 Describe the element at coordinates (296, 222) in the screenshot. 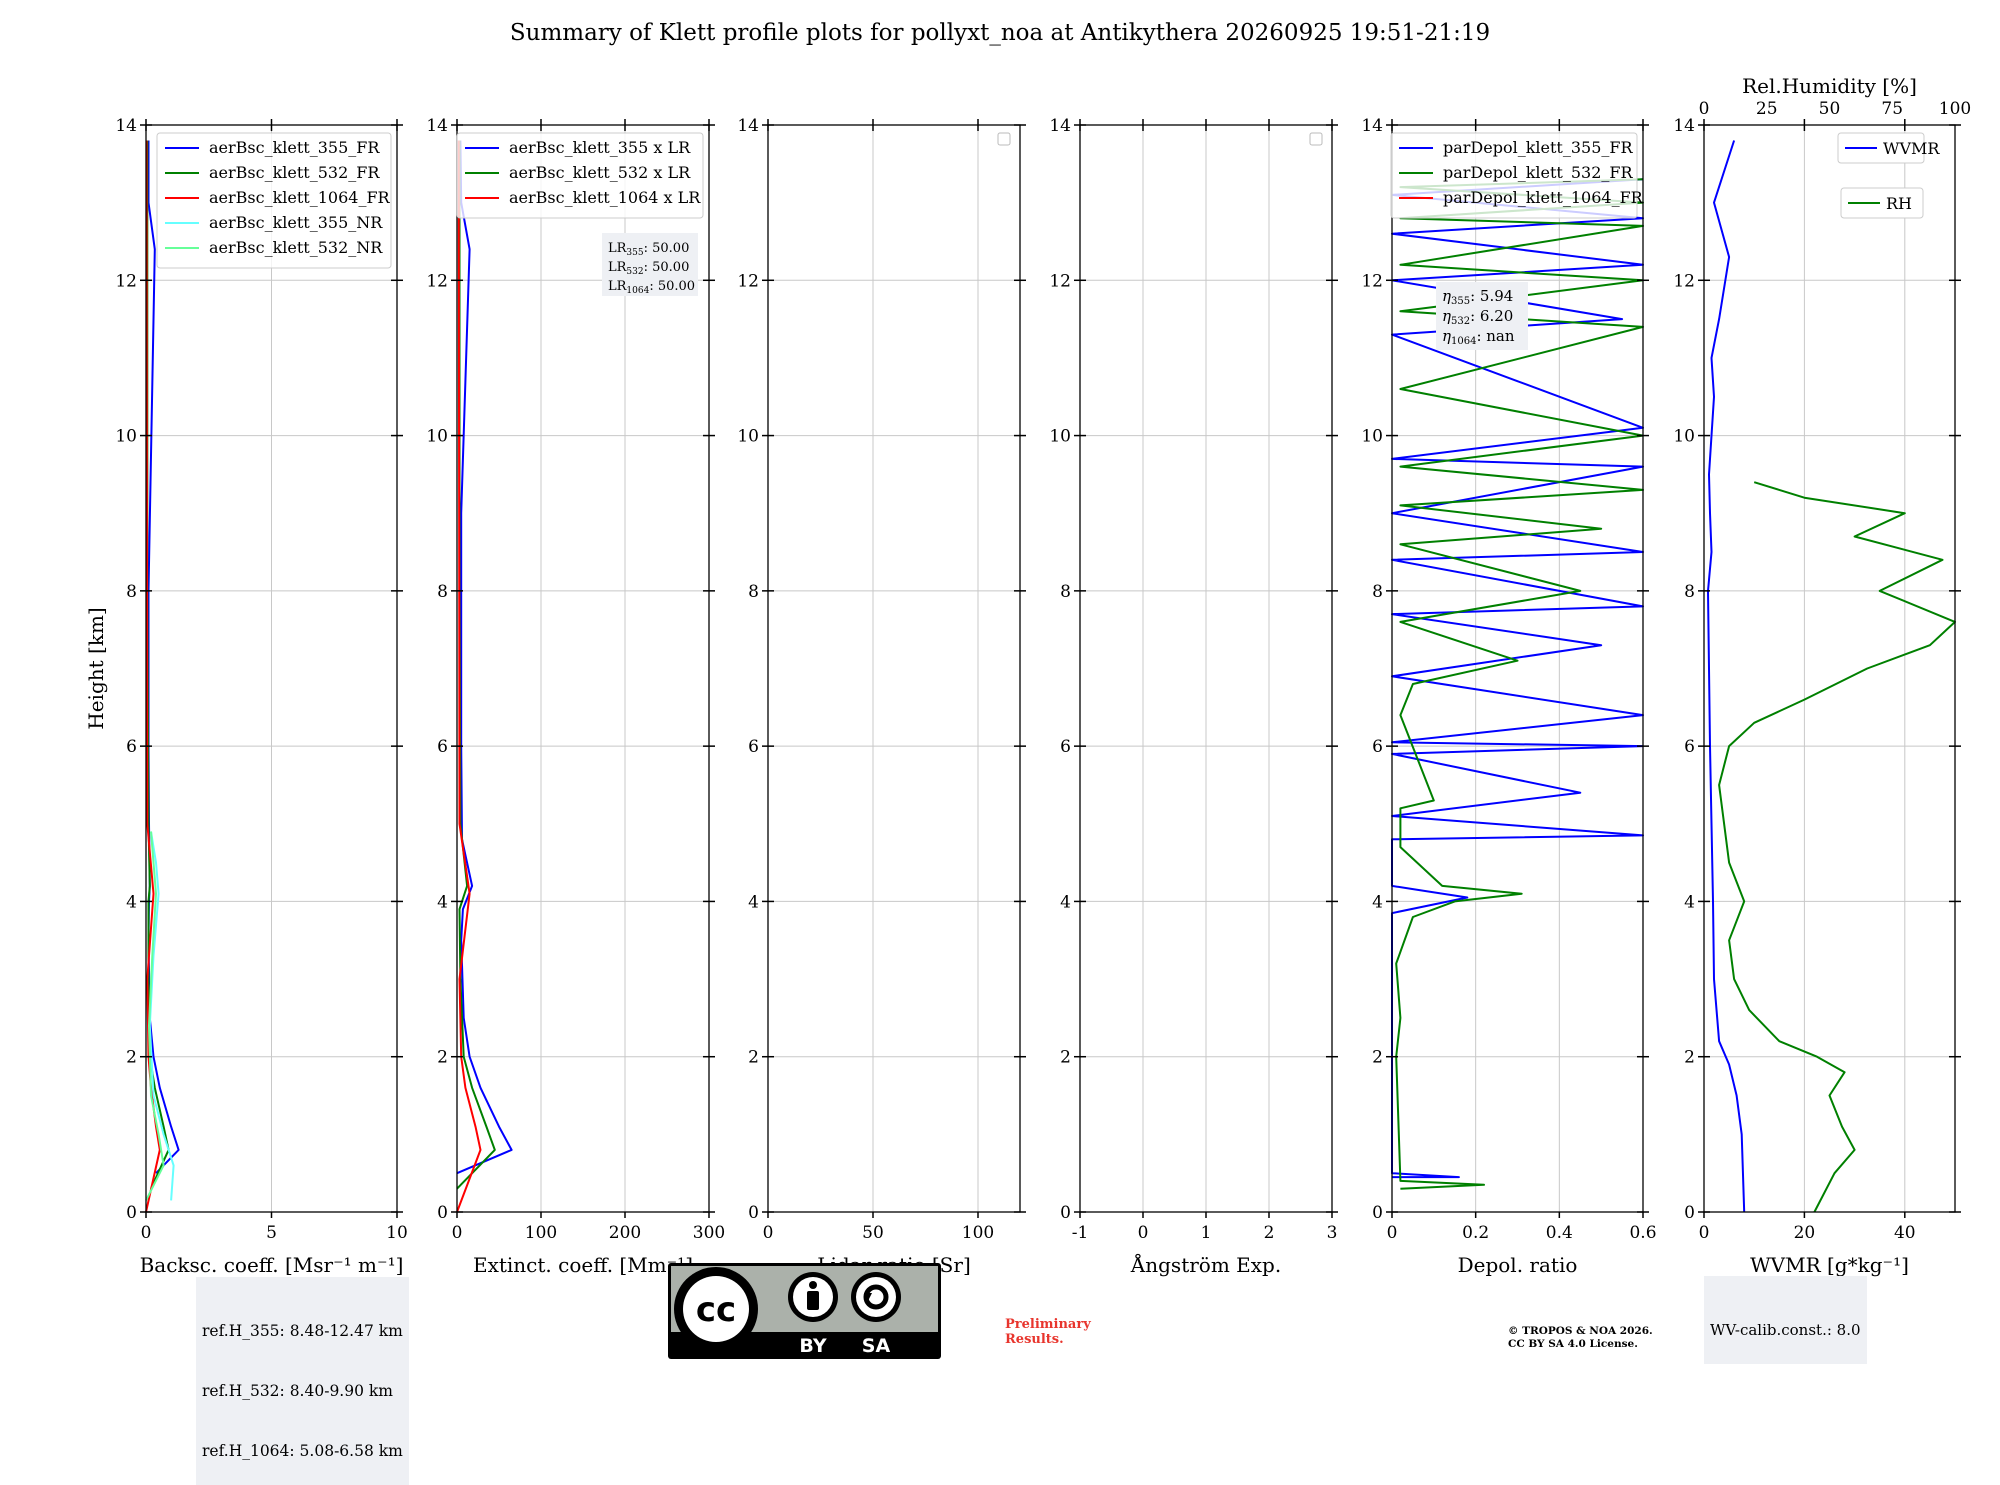

I see `legend-label: aerBsc_klett_355_NR` at that location.